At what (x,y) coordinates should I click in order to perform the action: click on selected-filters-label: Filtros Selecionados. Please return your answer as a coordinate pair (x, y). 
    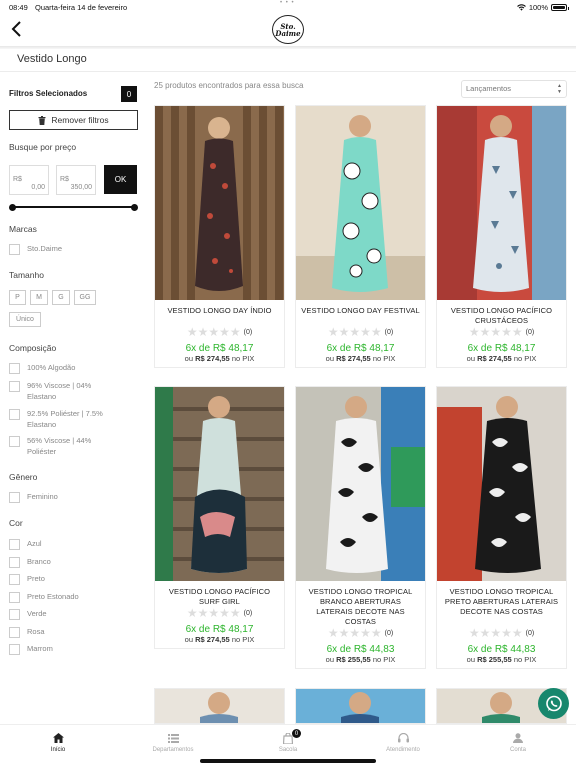
    Looking at the image, I should click on (48, 93).